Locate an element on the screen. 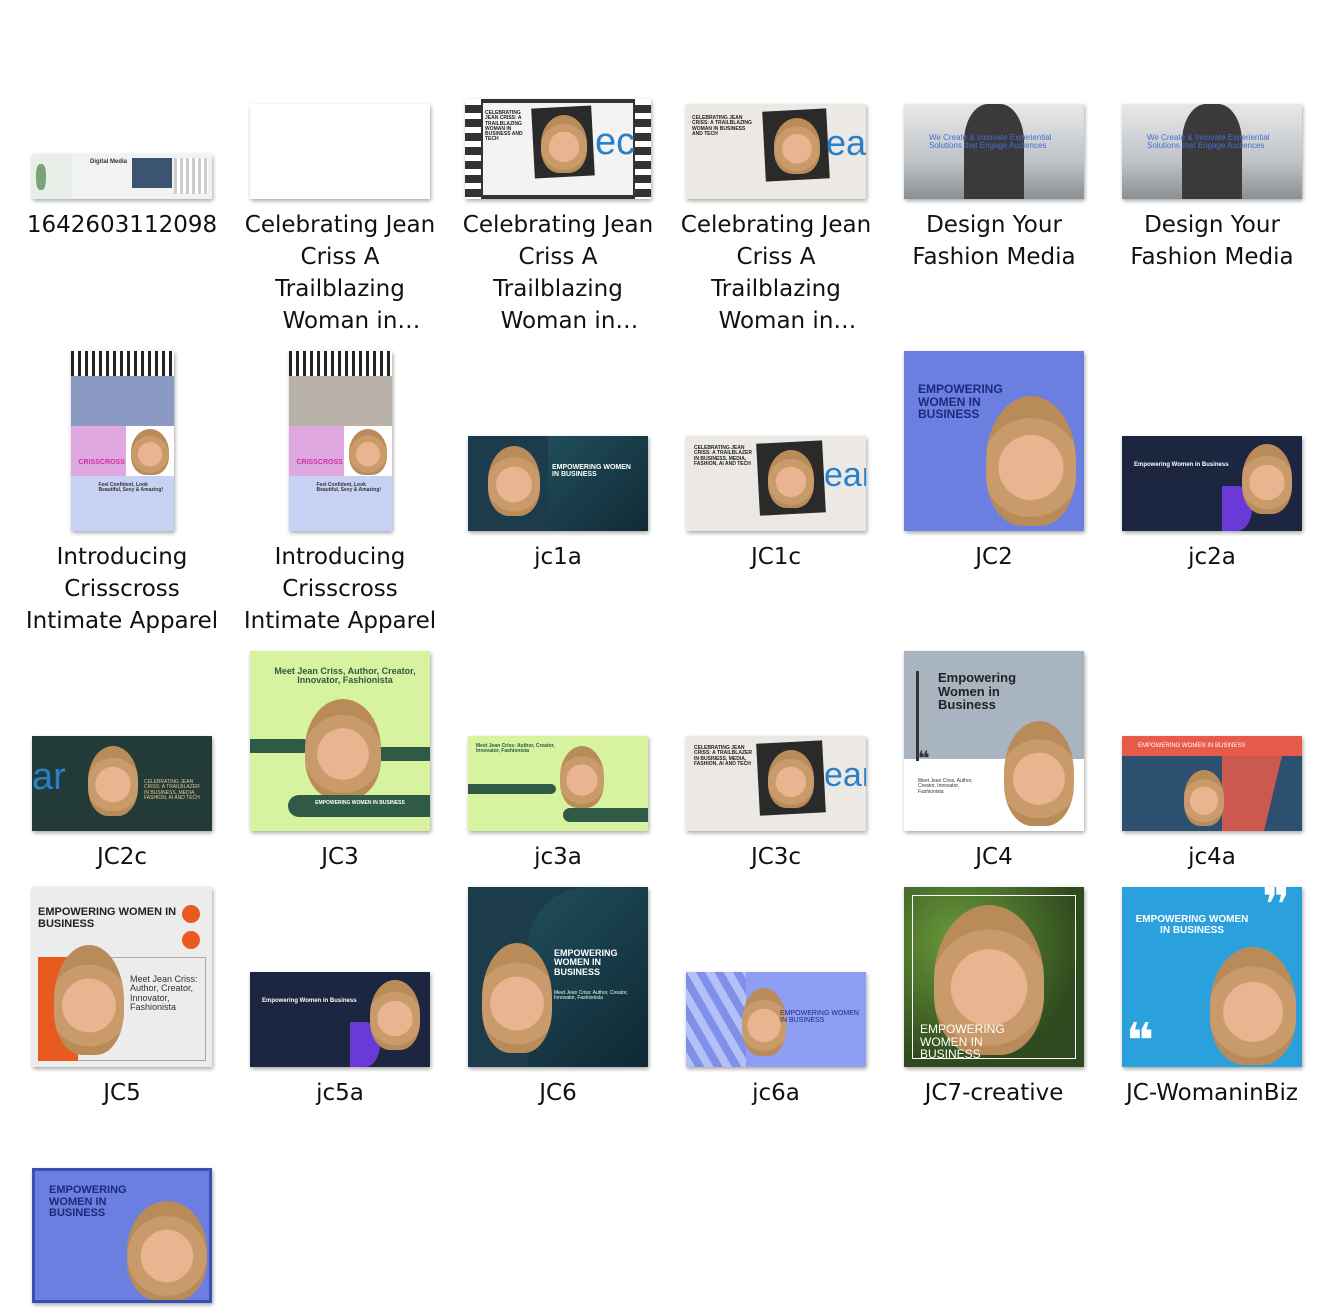  file-name: jc2a is located at coordinates (1212, 557).